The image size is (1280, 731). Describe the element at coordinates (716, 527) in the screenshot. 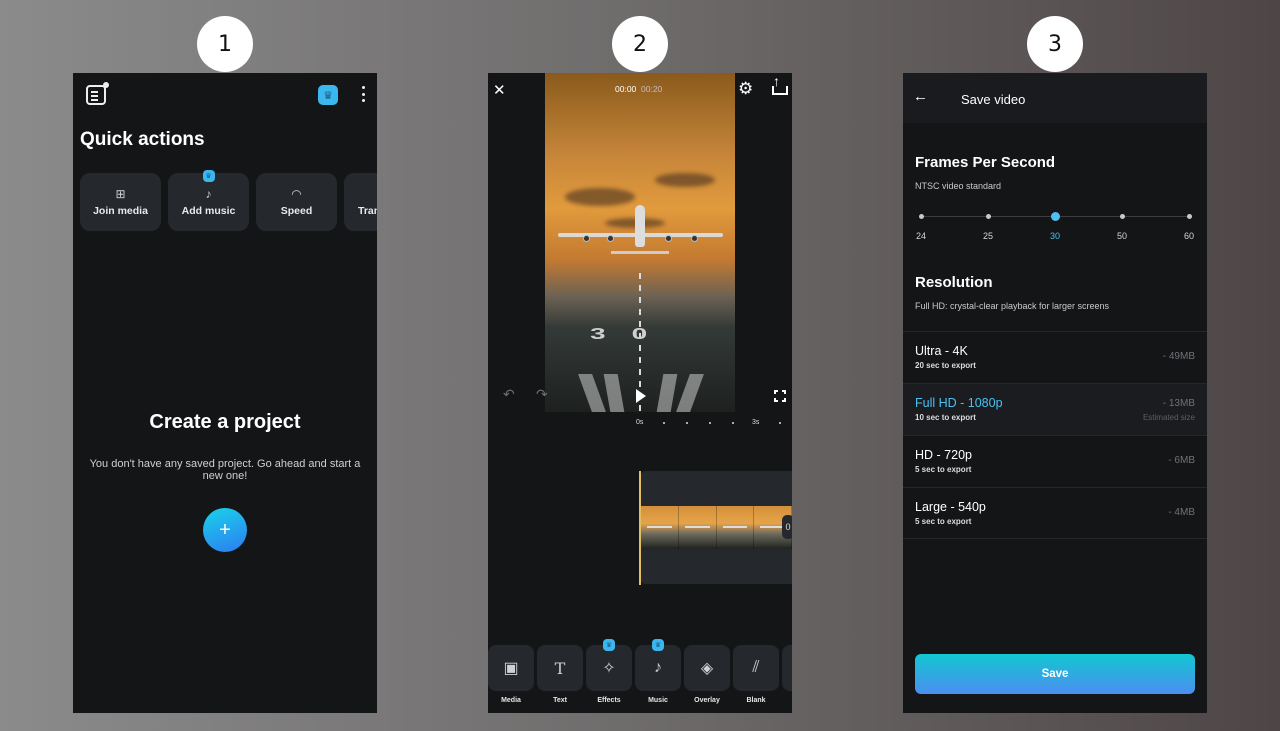

I see `video-clip` at that location.